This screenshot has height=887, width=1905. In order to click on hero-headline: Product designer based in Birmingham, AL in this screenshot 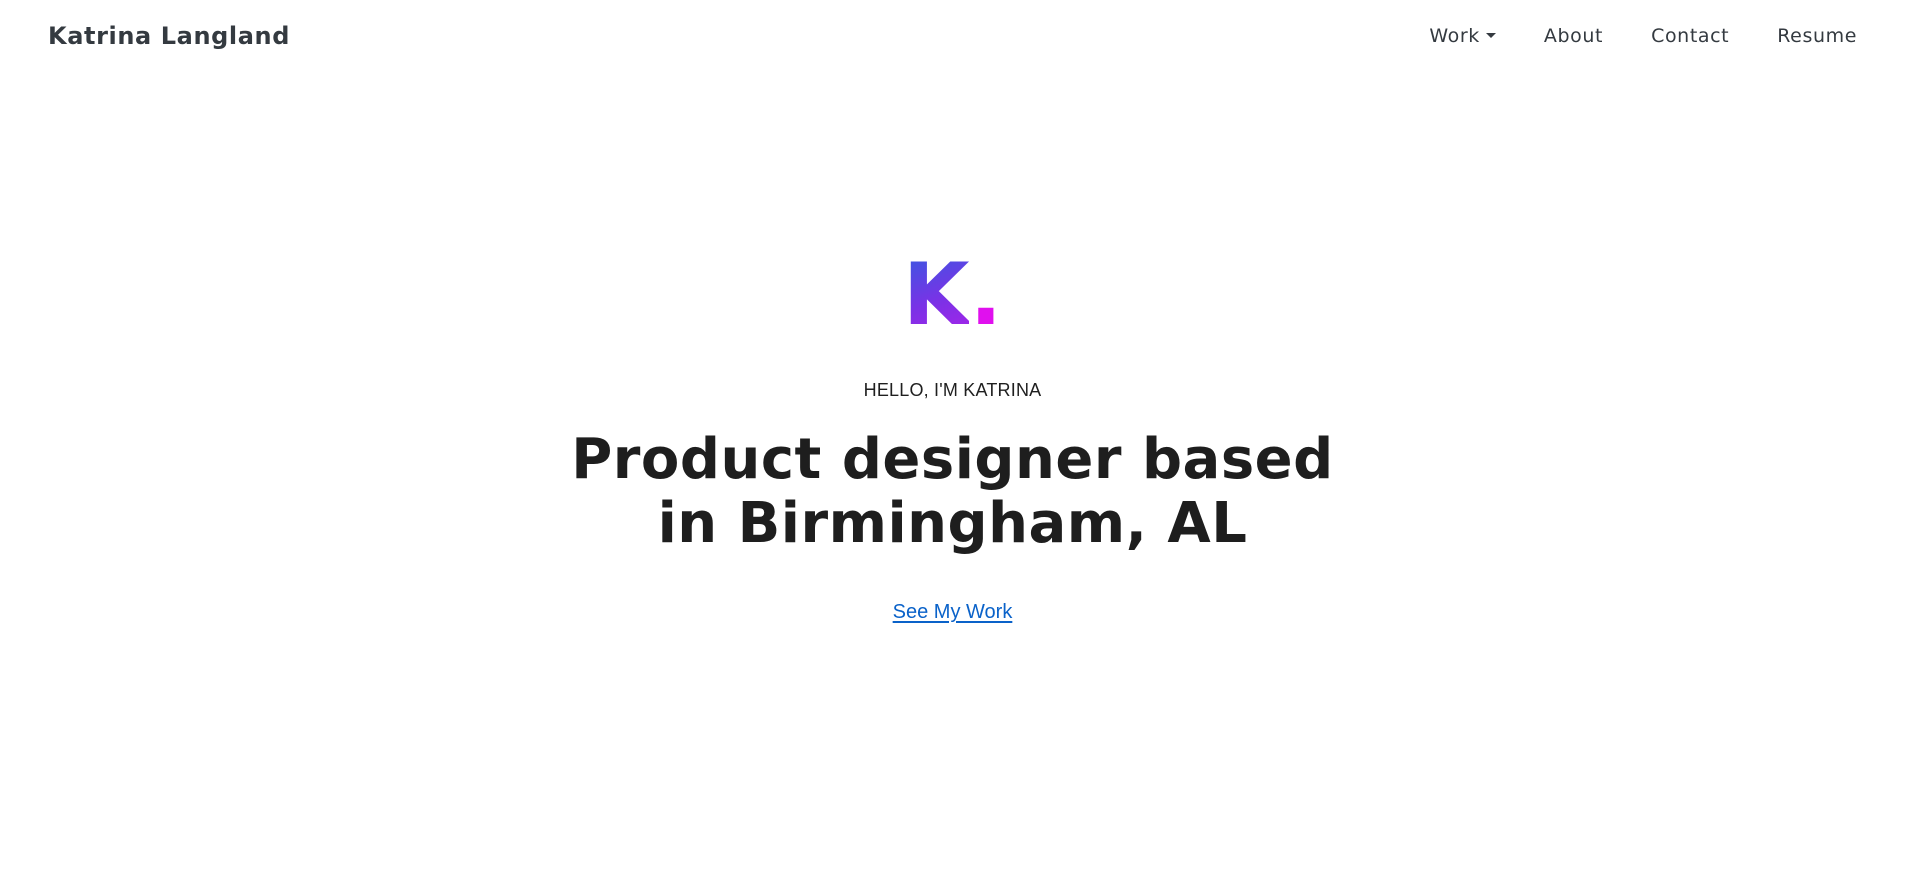, I will do `click(952, 492)`.